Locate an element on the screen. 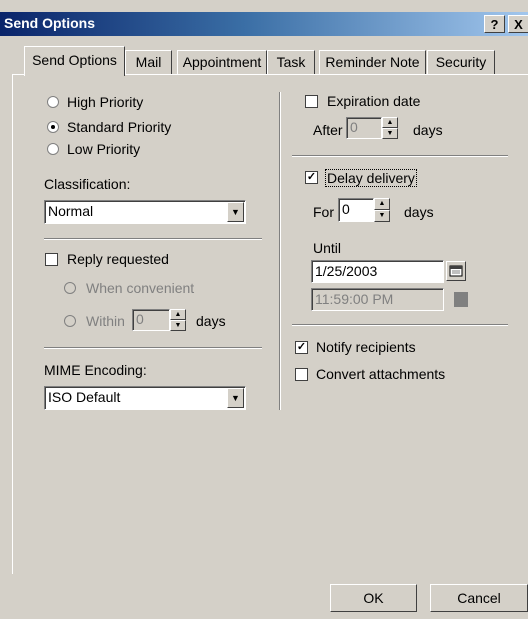 This screenshot has width=528, height=619. when-convenient-label: When convenient is located at coordinates (140, 288).